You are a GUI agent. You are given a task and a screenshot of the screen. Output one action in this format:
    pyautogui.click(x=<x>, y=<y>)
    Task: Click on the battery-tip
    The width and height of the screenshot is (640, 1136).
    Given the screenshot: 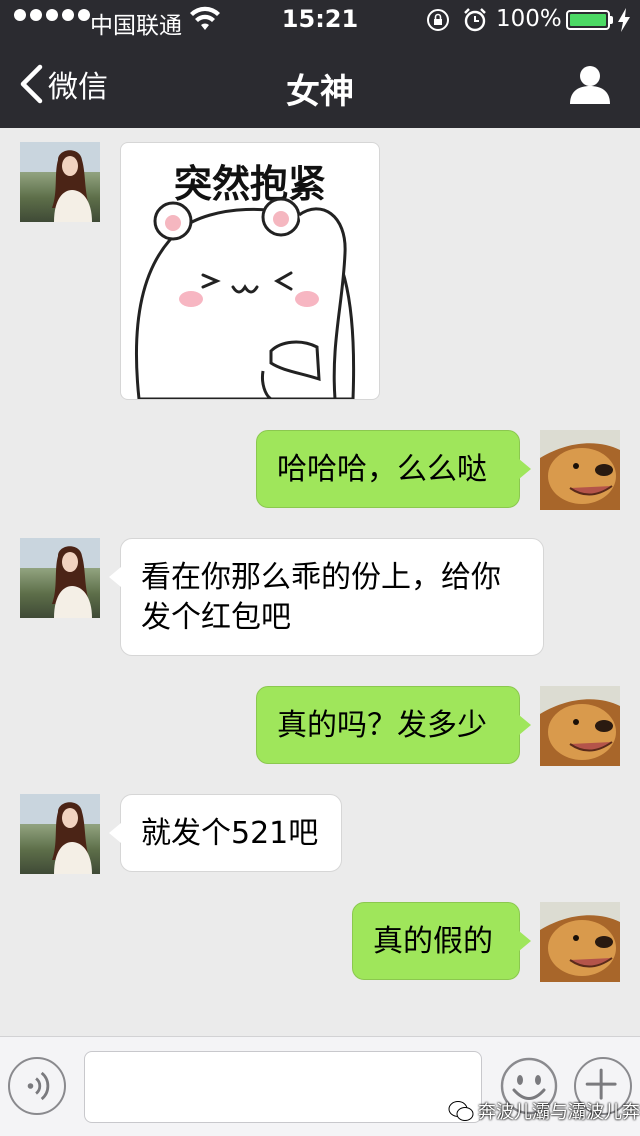 What is the action you would take?
    pyautogui.click(x=611, y=20)
    